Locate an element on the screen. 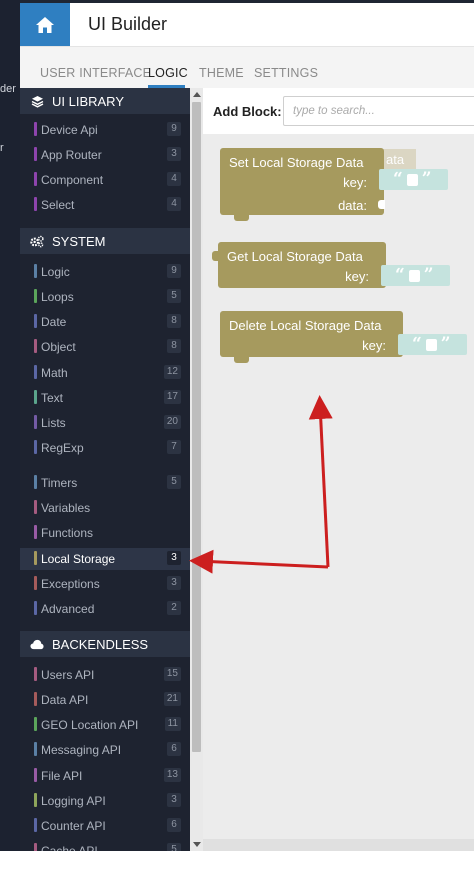  sidebar-item-loops: Loops 5 is located at coordinates (105, 297).